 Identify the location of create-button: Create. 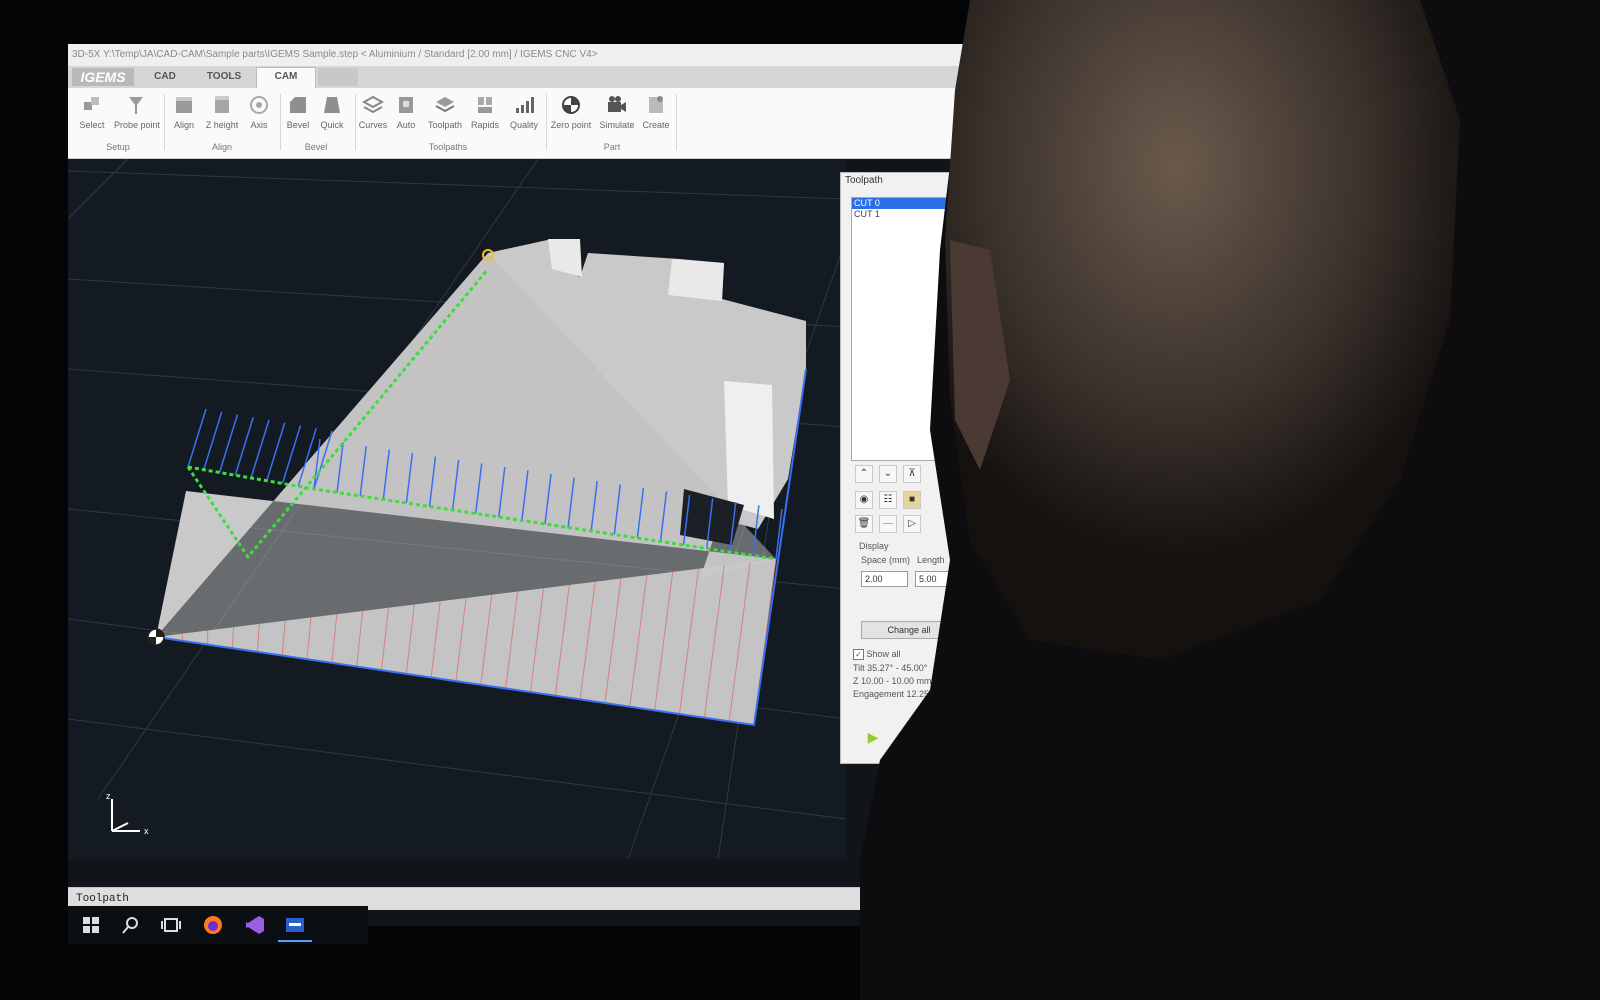
(656, 117).